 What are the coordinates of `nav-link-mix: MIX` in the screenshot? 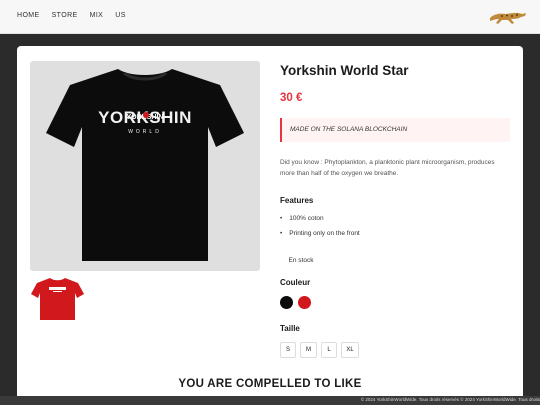 It's located at (97, 15).